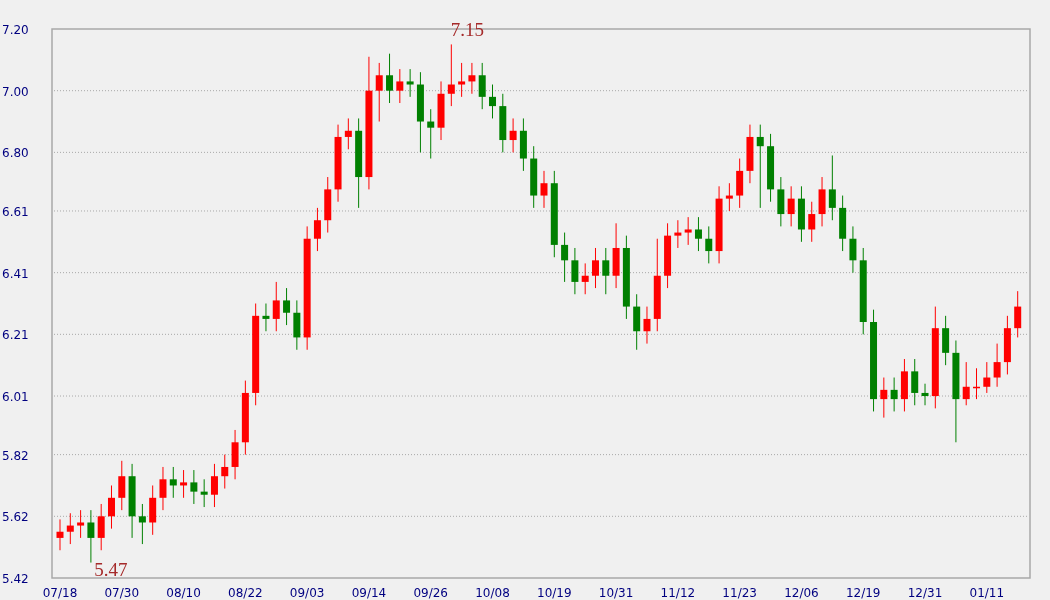 The width and height of the screenshot is (1050, 600). I want to click on x-tick-label: 08/10, so click(183, 593).